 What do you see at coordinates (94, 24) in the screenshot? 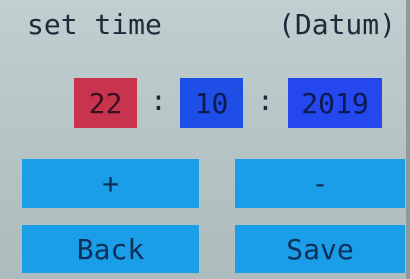
I see `screen-title: set time` at bounding box center [94, 24].